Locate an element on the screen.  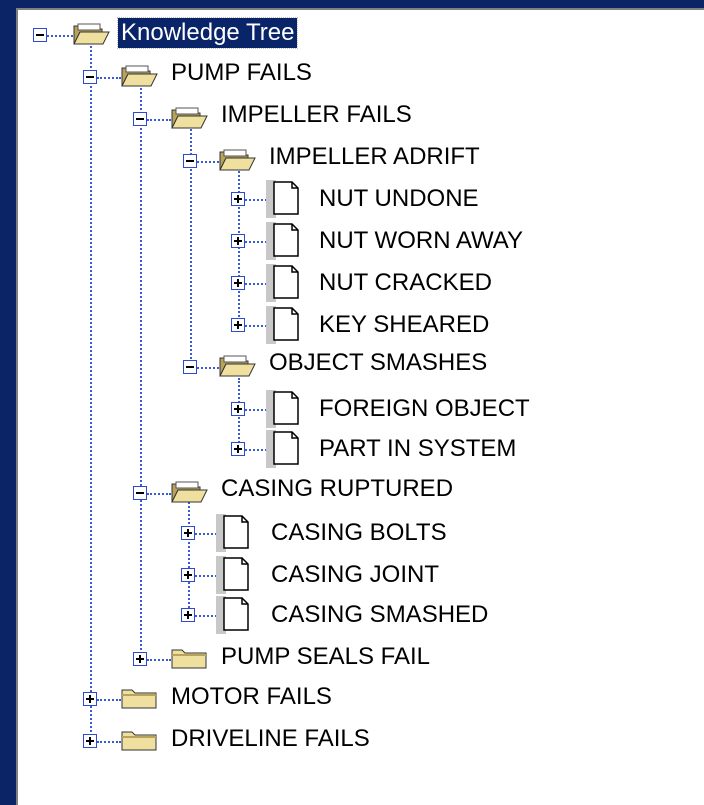
tree-node-label: CASING SMASHED is located at coordinates (380, 614).